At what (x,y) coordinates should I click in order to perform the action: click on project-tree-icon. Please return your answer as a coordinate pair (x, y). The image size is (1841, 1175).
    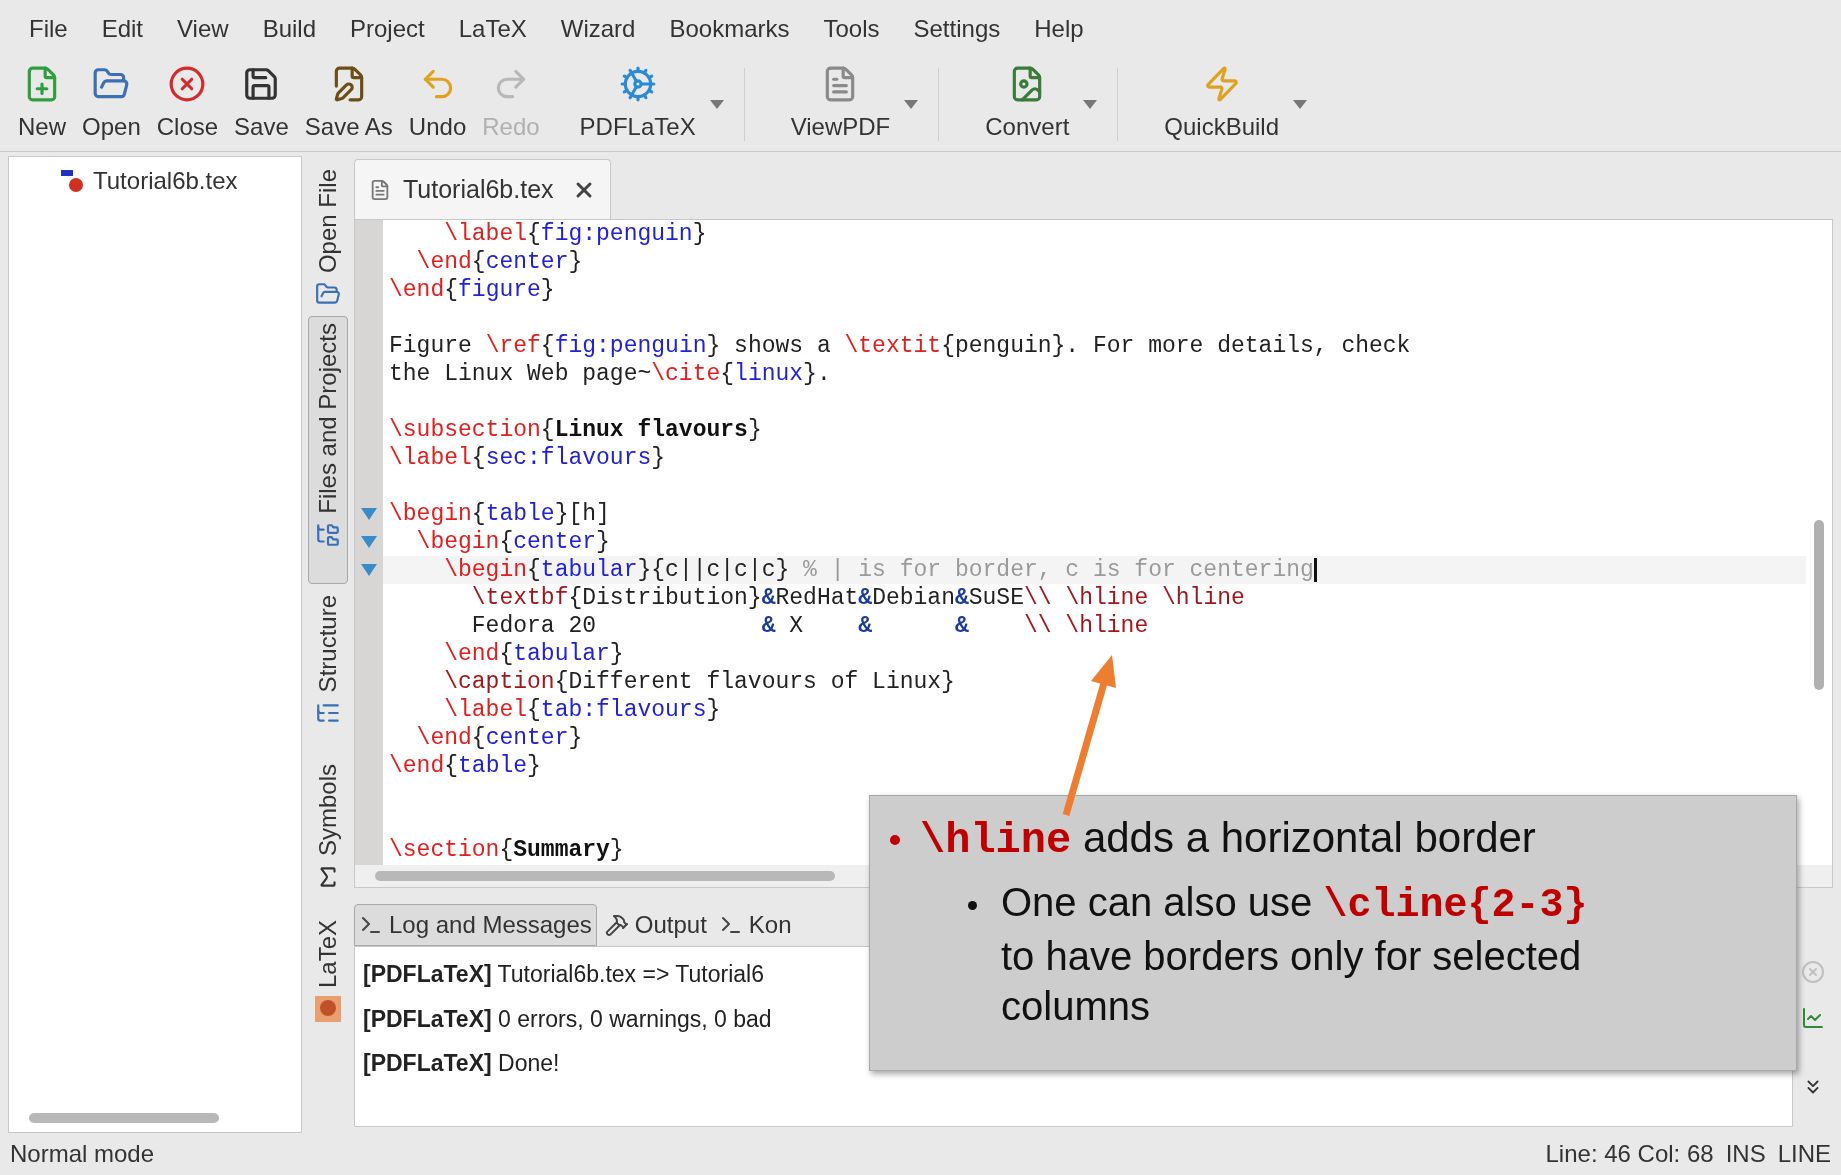
    Looking at the image, I should click on (328, 534).